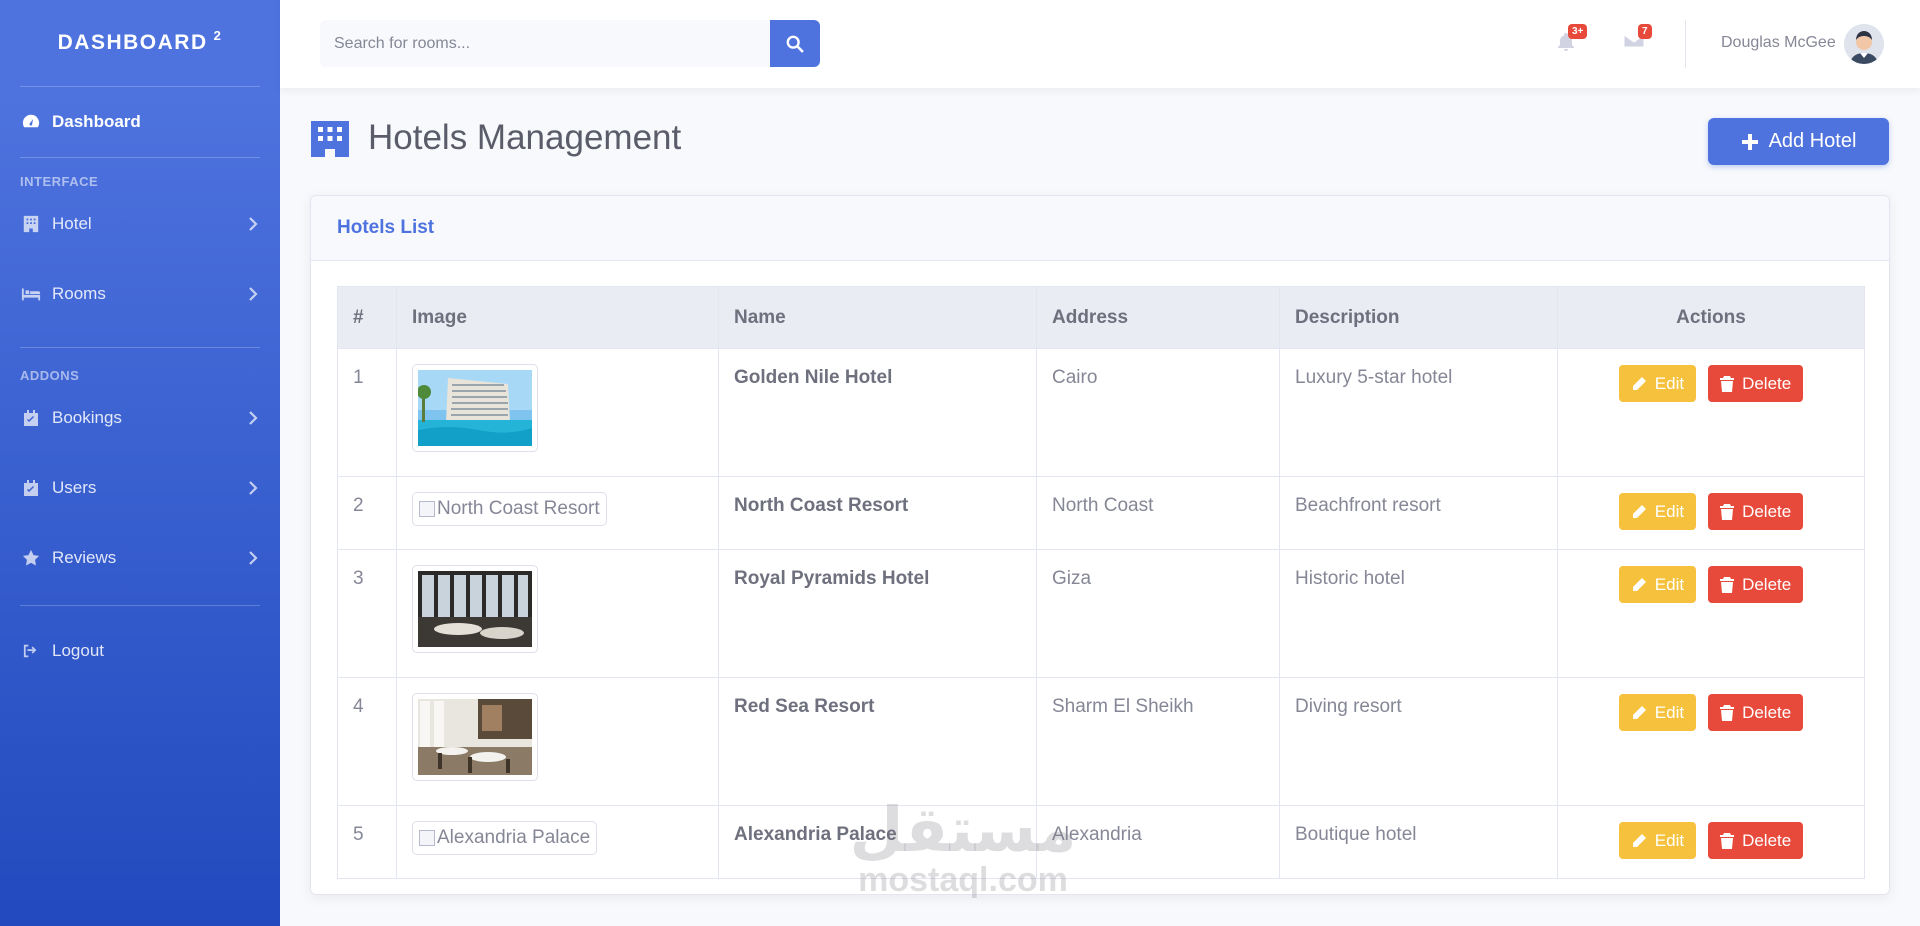  What do you see at coordinates (1158, 412) in the screenshot?
I see `row-address: Cairo` at bounding box center [1158, 412].